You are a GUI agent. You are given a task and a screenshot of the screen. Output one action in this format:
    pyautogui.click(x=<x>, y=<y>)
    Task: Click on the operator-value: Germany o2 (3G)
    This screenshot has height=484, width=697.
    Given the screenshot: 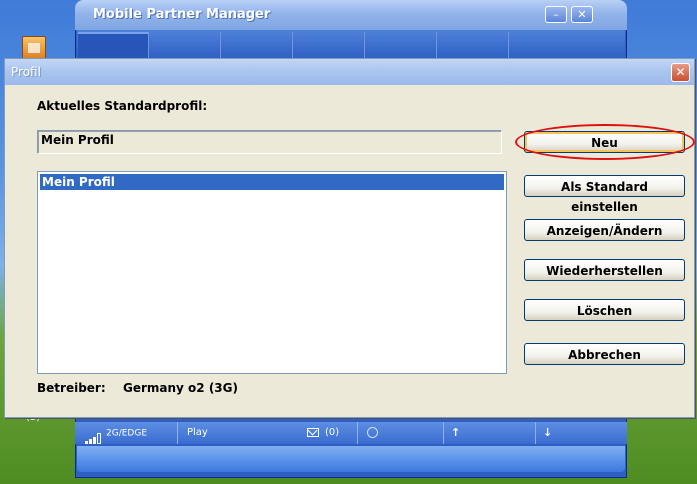 What is the action you would take?
    pyautogui.click(x=180, y=388)
    